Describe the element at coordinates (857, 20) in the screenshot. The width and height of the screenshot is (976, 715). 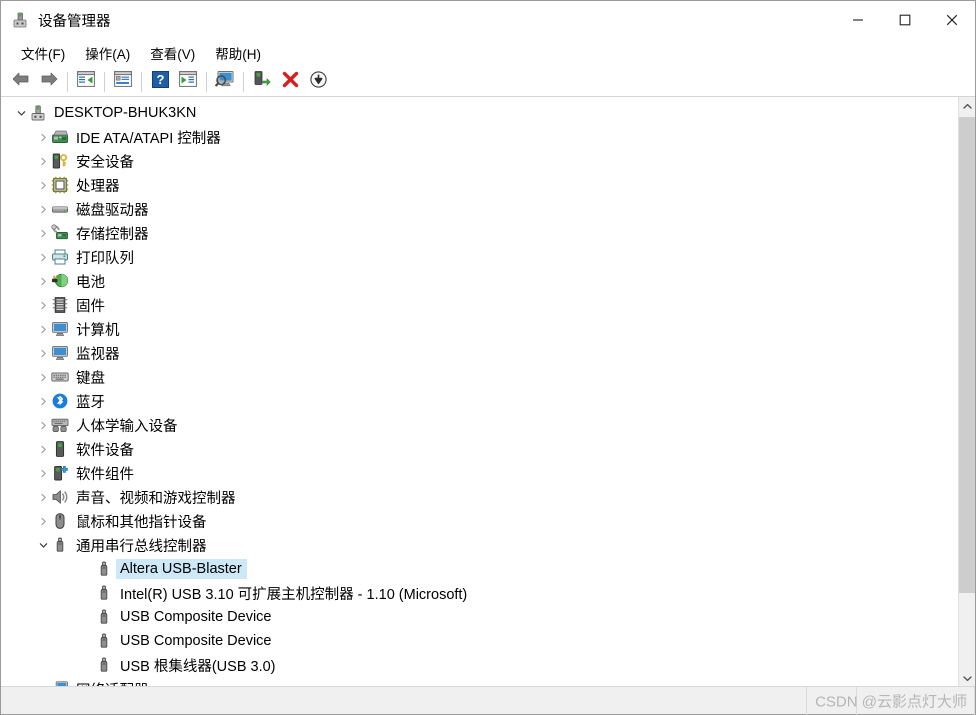
I see `minimize-button` at that location.